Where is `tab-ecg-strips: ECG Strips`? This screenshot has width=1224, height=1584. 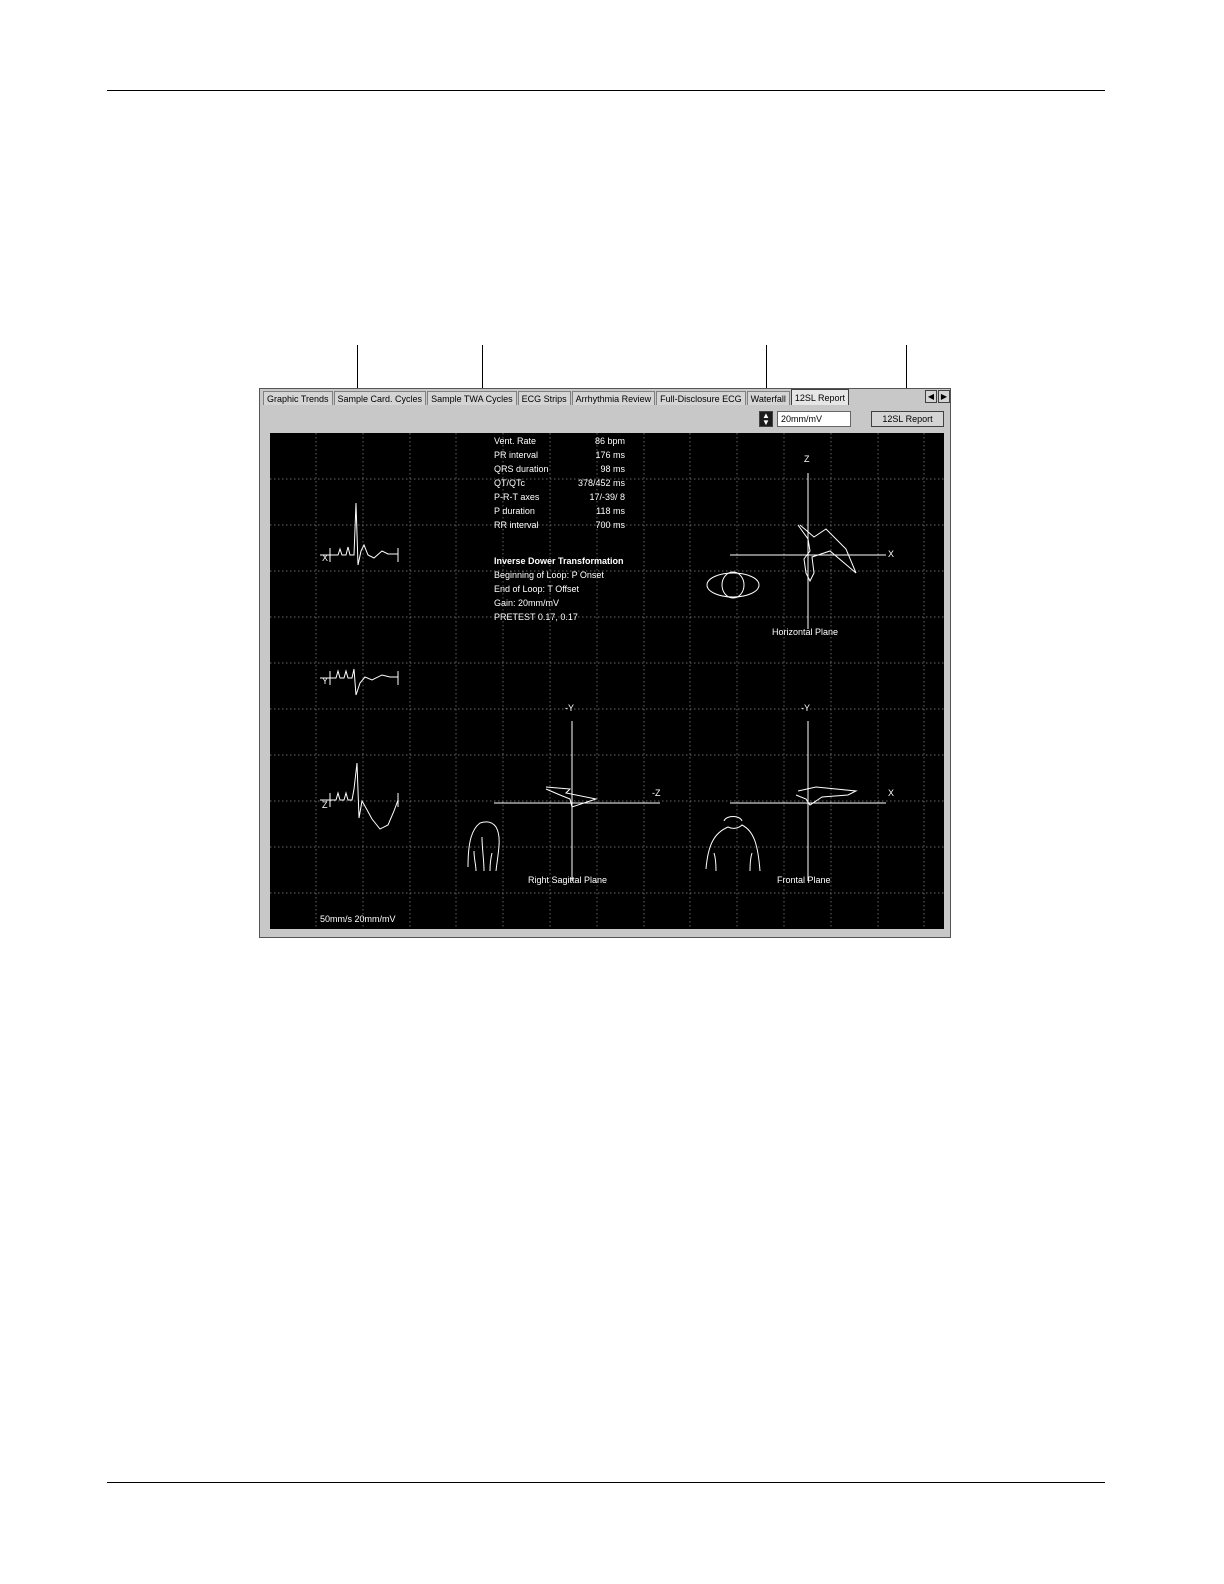
tab-ecg-strips: ECG Strips is located at coordinates (544, 398).